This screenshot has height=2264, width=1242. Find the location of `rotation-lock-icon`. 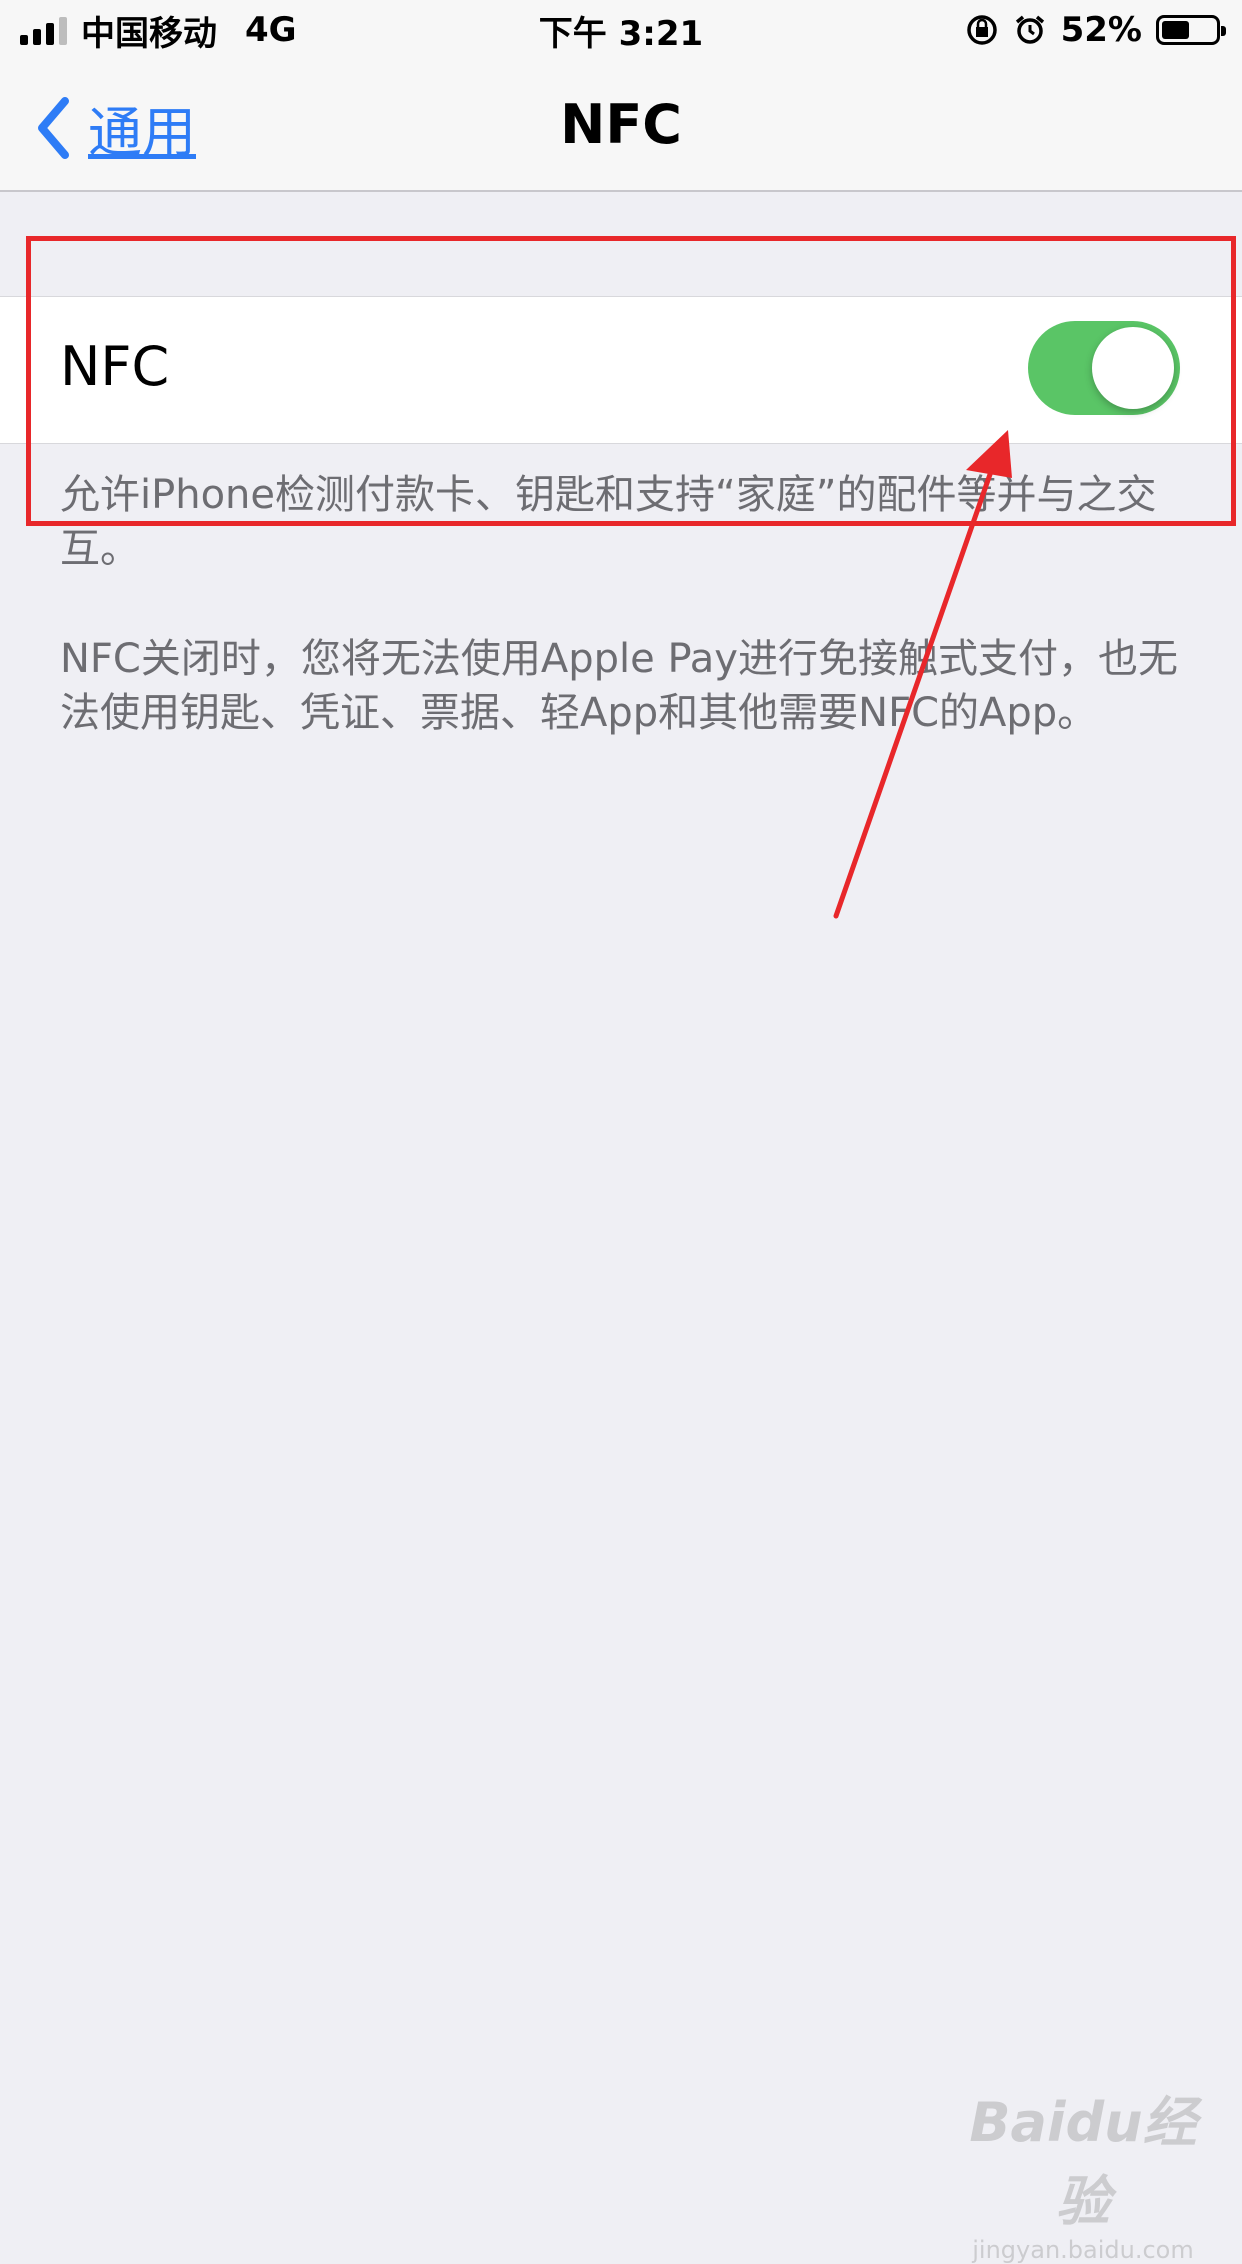

rotation-lock-icon is located at coordinates (981, 30).